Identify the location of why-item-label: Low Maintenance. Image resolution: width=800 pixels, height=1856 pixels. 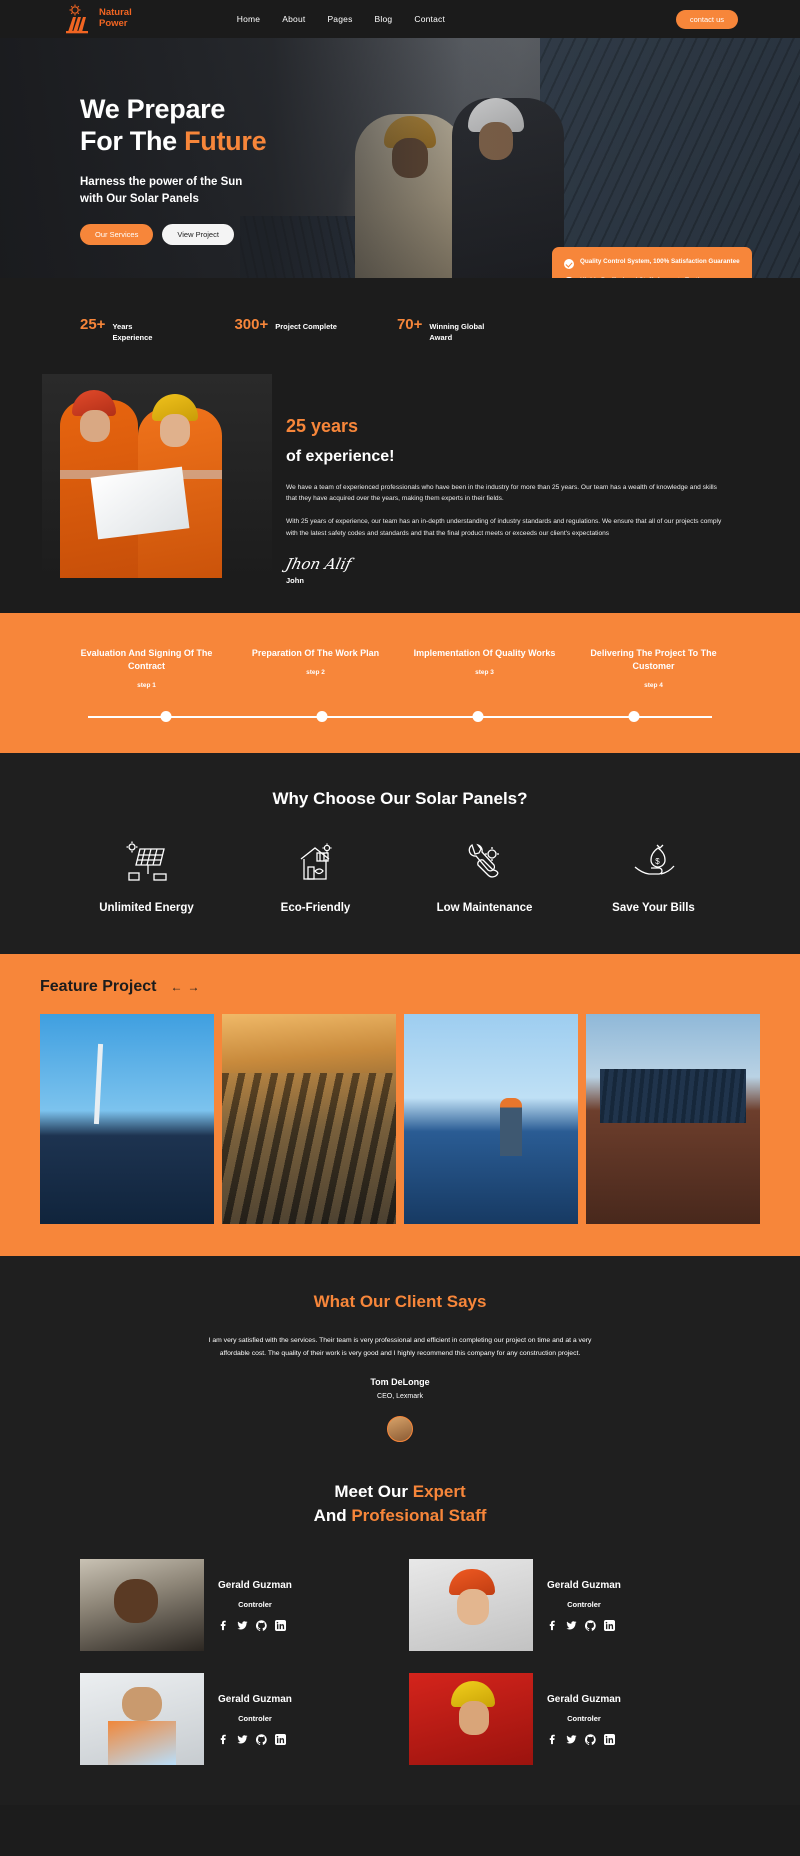
(484, 908).